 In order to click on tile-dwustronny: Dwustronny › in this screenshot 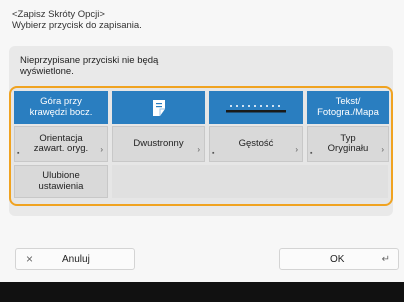, I will do `click(158, 144)`.